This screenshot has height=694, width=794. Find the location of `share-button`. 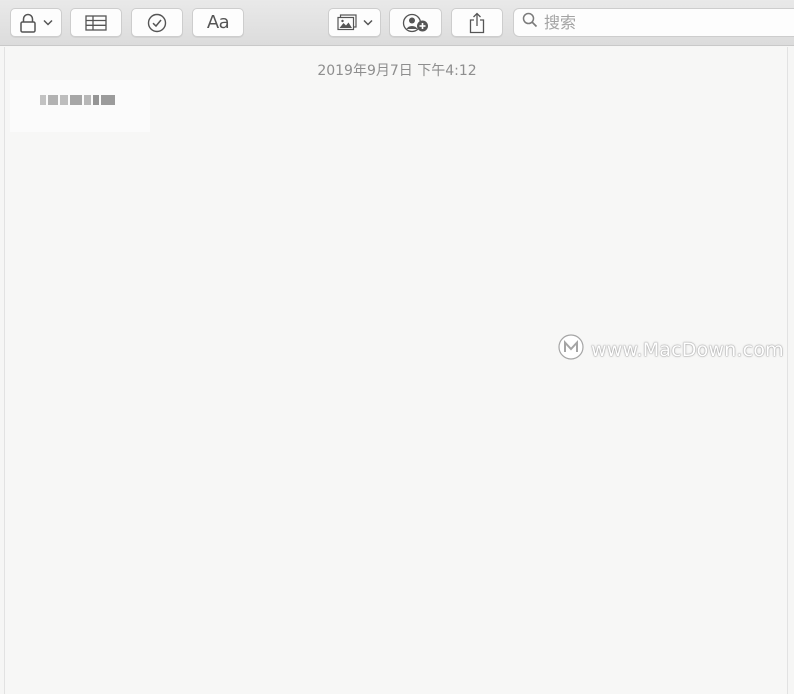

share-button is located at coordinates (477, 22).